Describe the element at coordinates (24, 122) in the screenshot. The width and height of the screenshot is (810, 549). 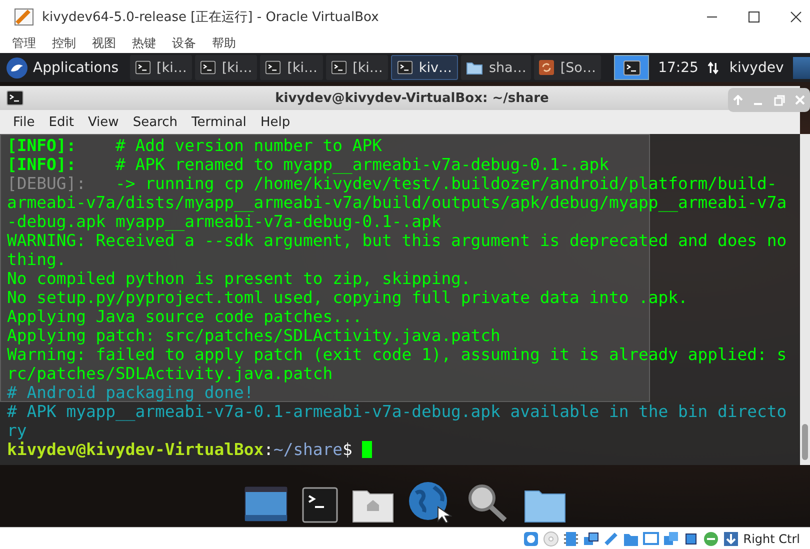
I see `menu-item: File` at that location.